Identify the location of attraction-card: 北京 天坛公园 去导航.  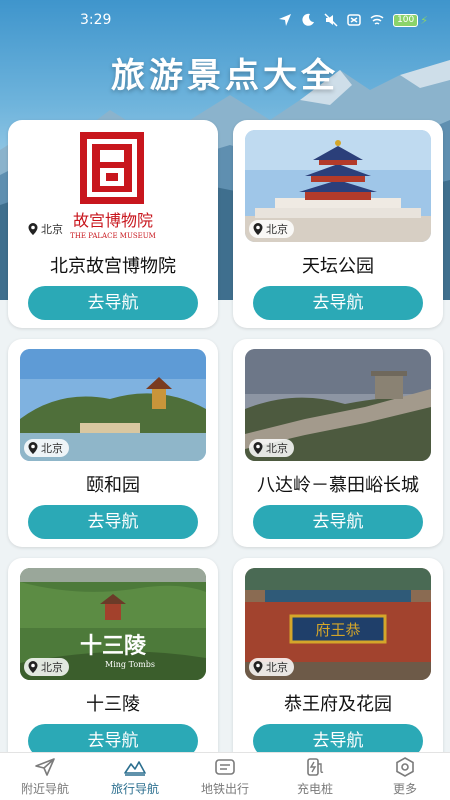
(338, 224).